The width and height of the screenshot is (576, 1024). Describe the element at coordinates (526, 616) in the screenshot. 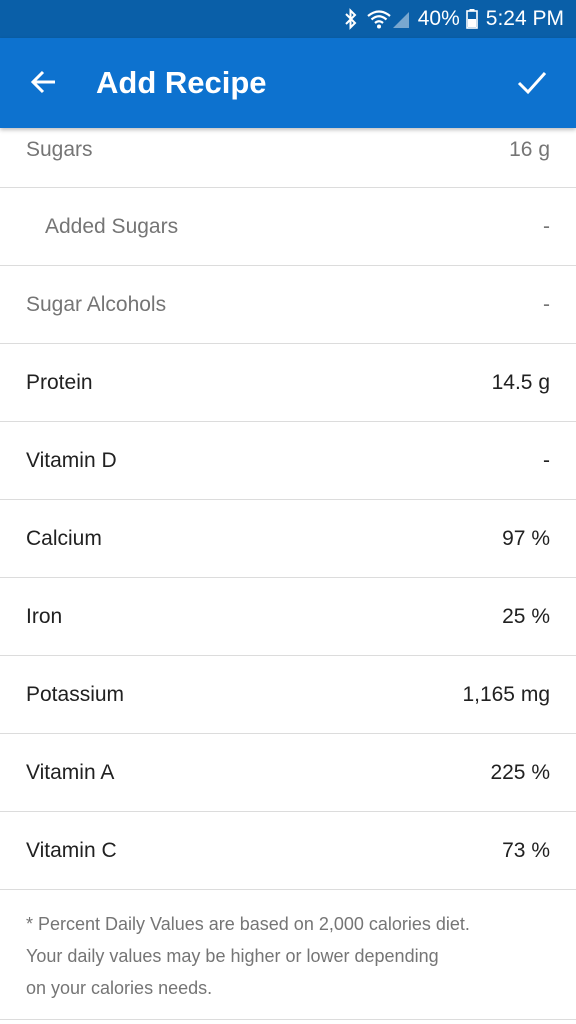

I see `nutrient-value: 25 %` at that location.